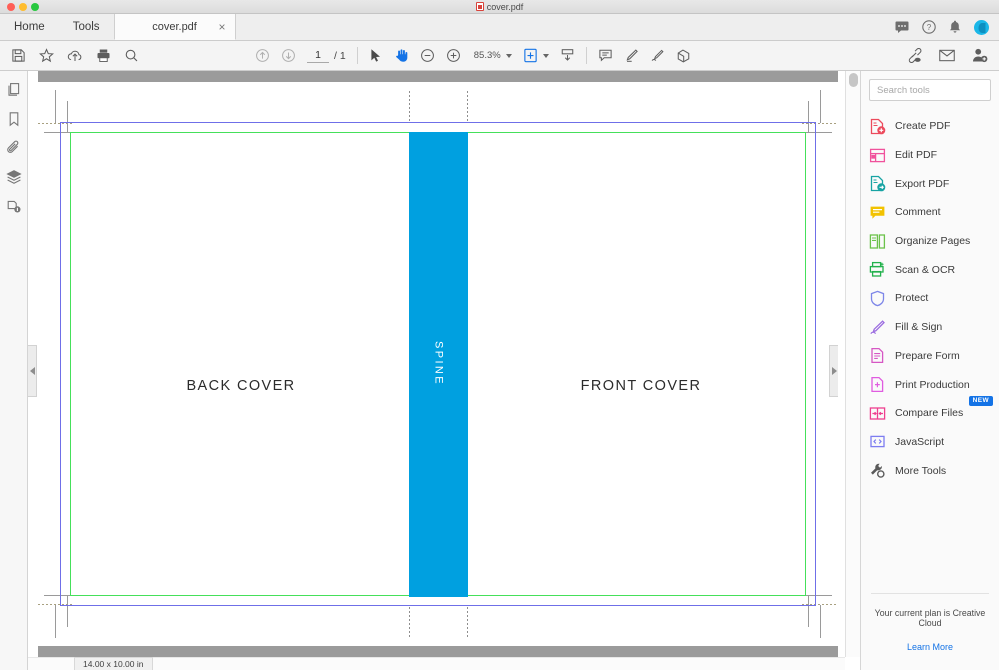 The image size is (999, 670). I want to click on avatar, so click(981, 27).